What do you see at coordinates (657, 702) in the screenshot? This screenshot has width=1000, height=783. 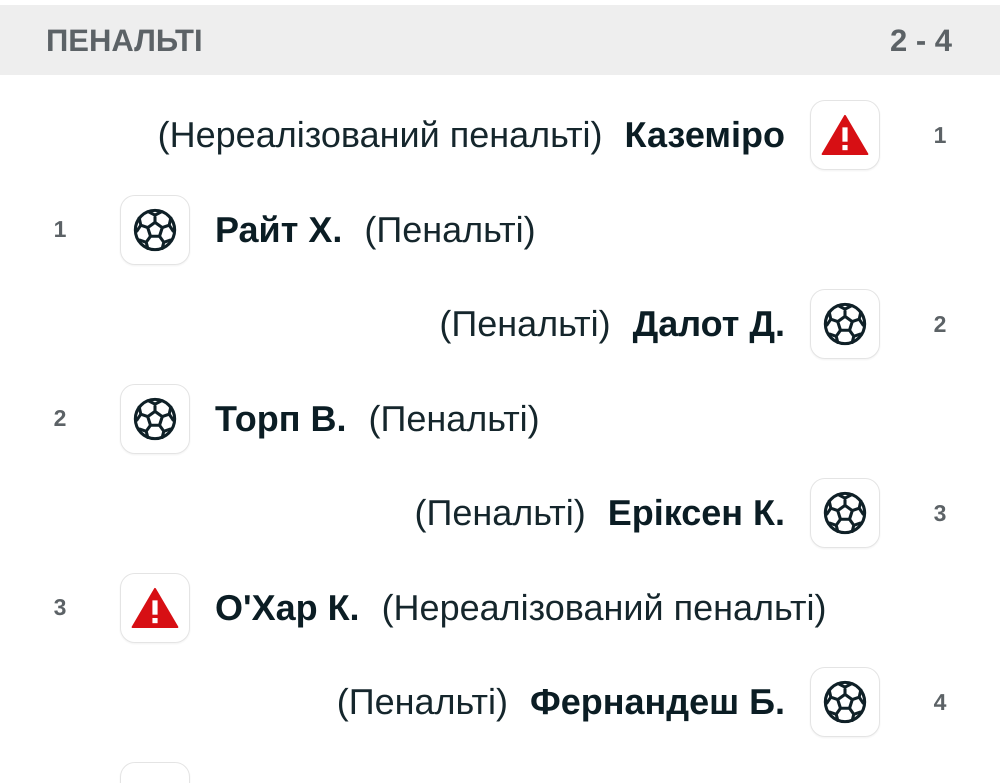 I see `player-name: Фернандеш Б.` at bounding box center [657, 702].